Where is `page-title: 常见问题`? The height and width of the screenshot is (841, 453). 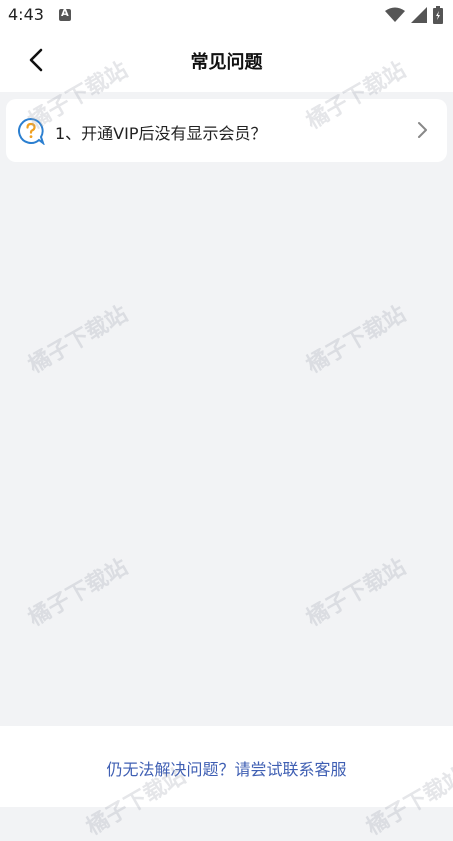 page-title: 常见问题 is located at coordinates (226, 62).